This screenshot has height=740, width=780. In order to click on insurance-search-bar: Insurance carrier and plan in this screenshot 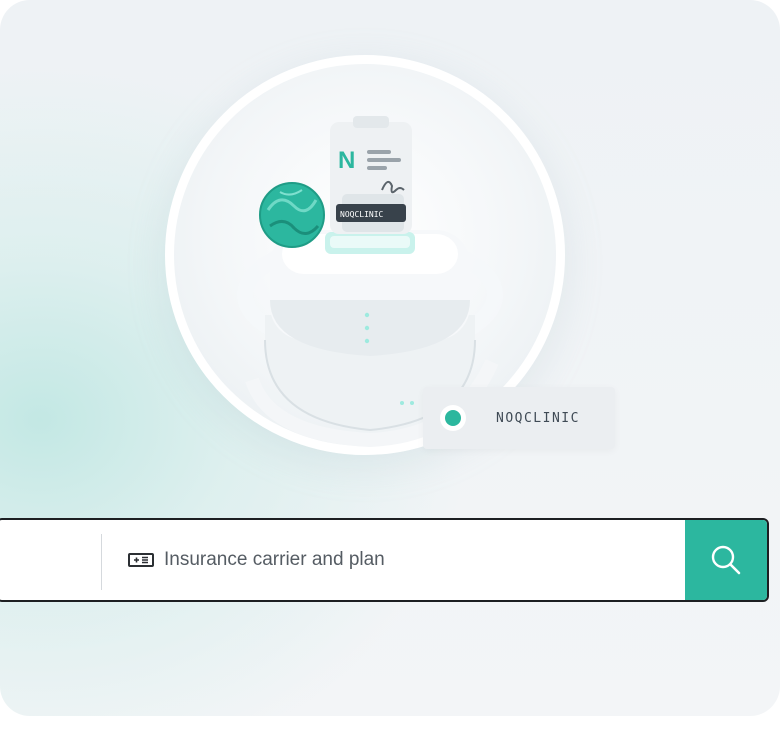, I will do `click(384, 560)`.